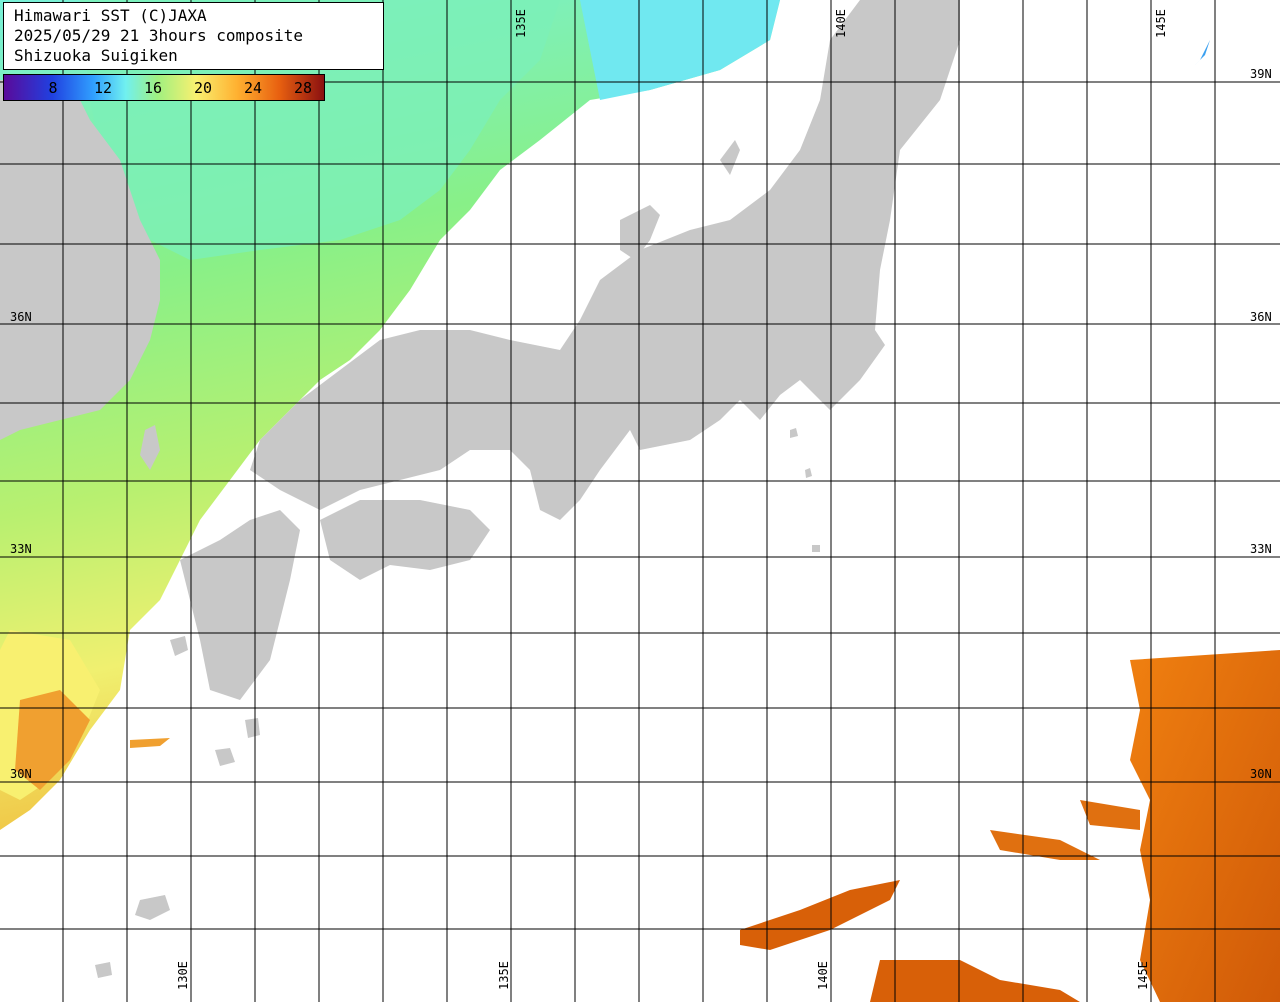 The image size is (1280, 1002). What do you see at coordinates (1261, 74) in the screenshot?
I see `lat-label-39n-right: 39N` at bounding box center [1261, 74].